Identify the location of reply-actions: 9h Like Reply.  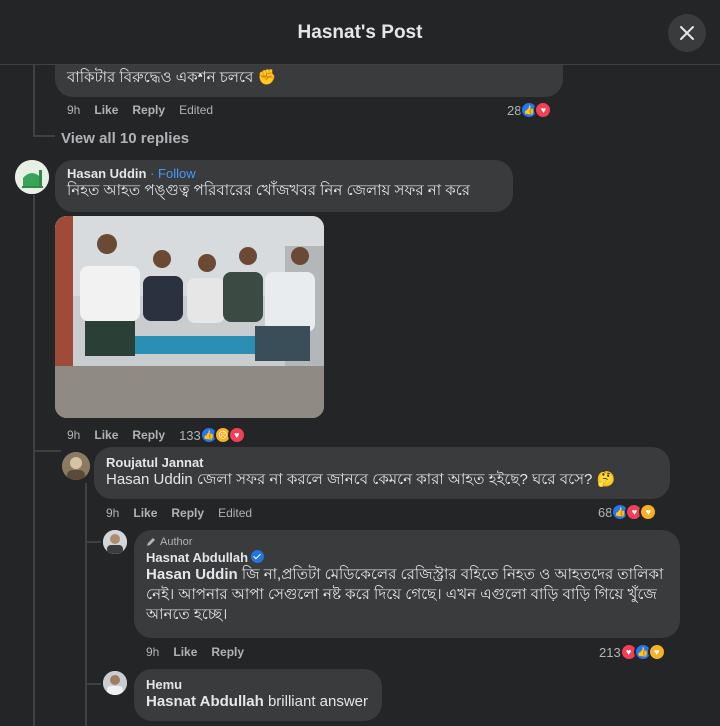
(195, 652).